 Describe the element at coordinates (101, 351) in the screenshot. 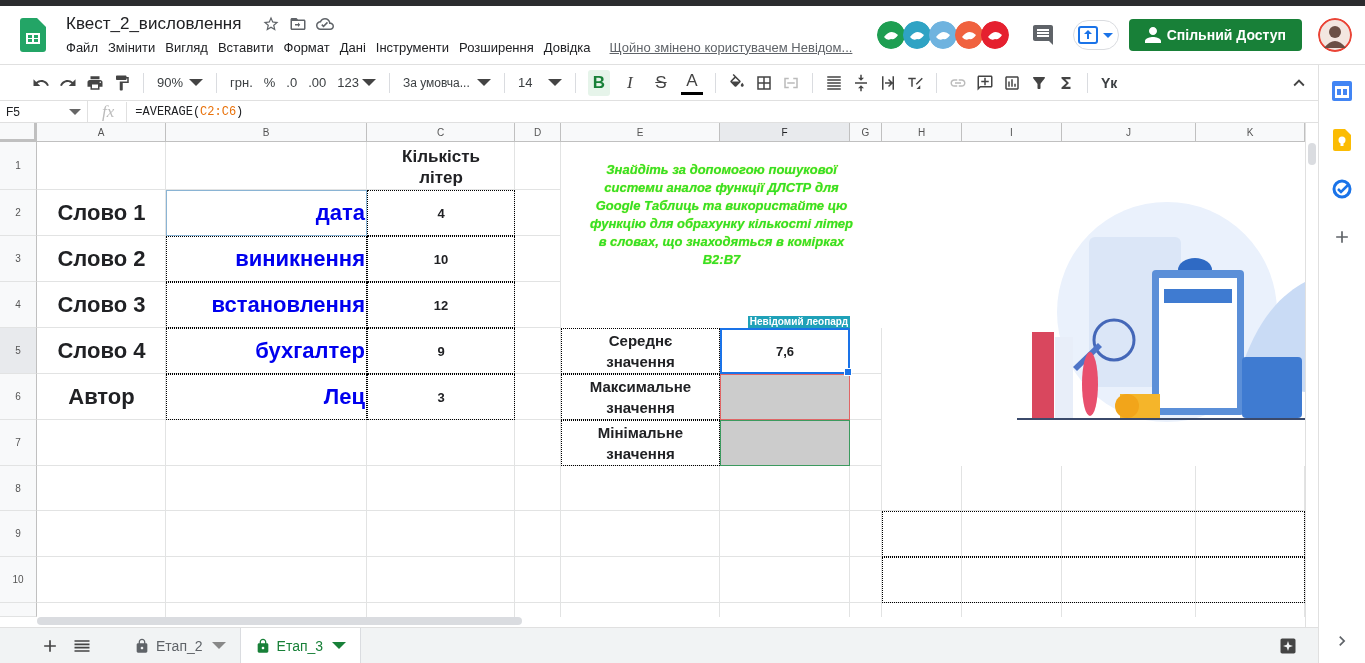

I see `word-label: Слово 4` at that location.